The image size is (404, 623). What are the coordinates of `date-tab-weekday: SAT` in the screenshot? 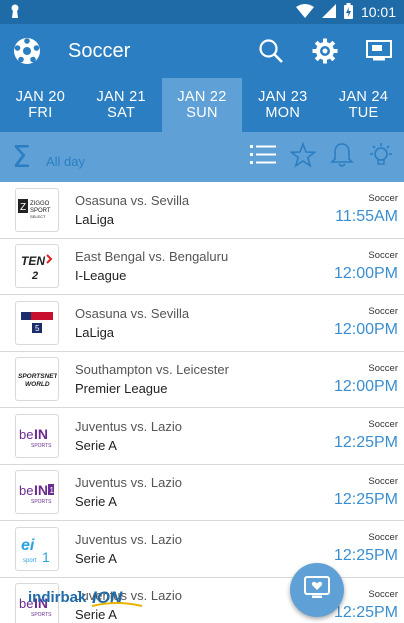 It's located at (121, 113).